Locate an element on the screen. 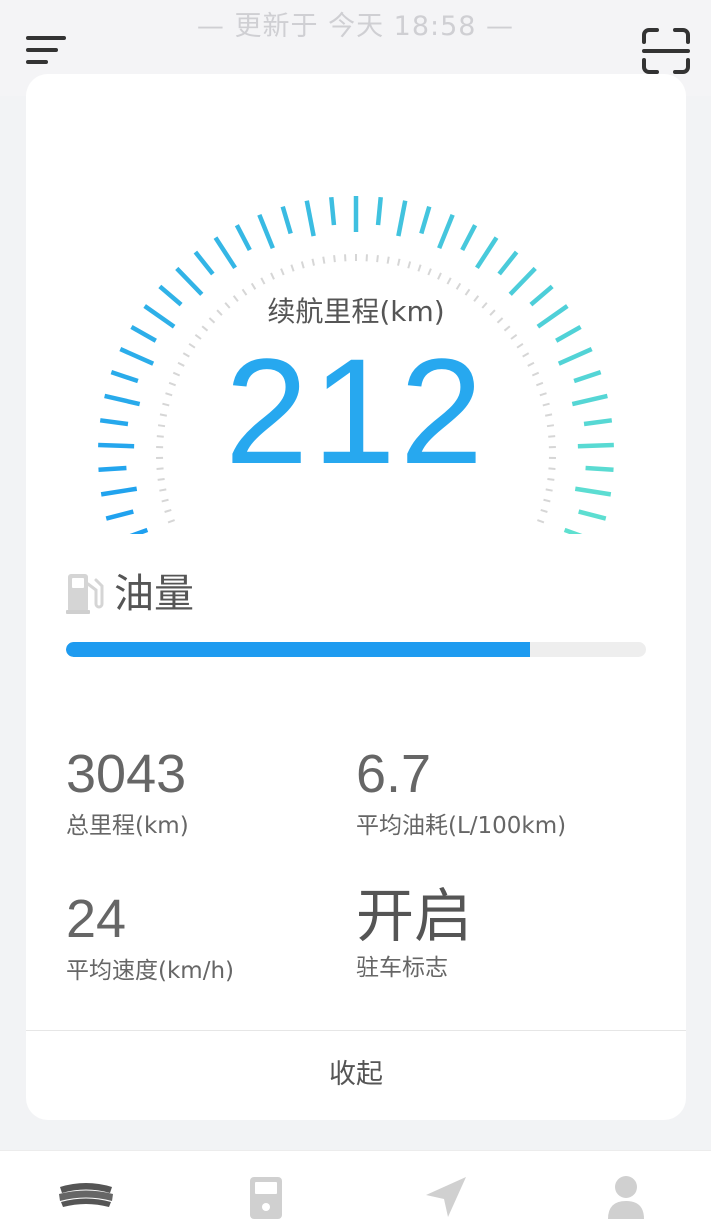  fuel-level-bar is located at coordinates (356, 649).